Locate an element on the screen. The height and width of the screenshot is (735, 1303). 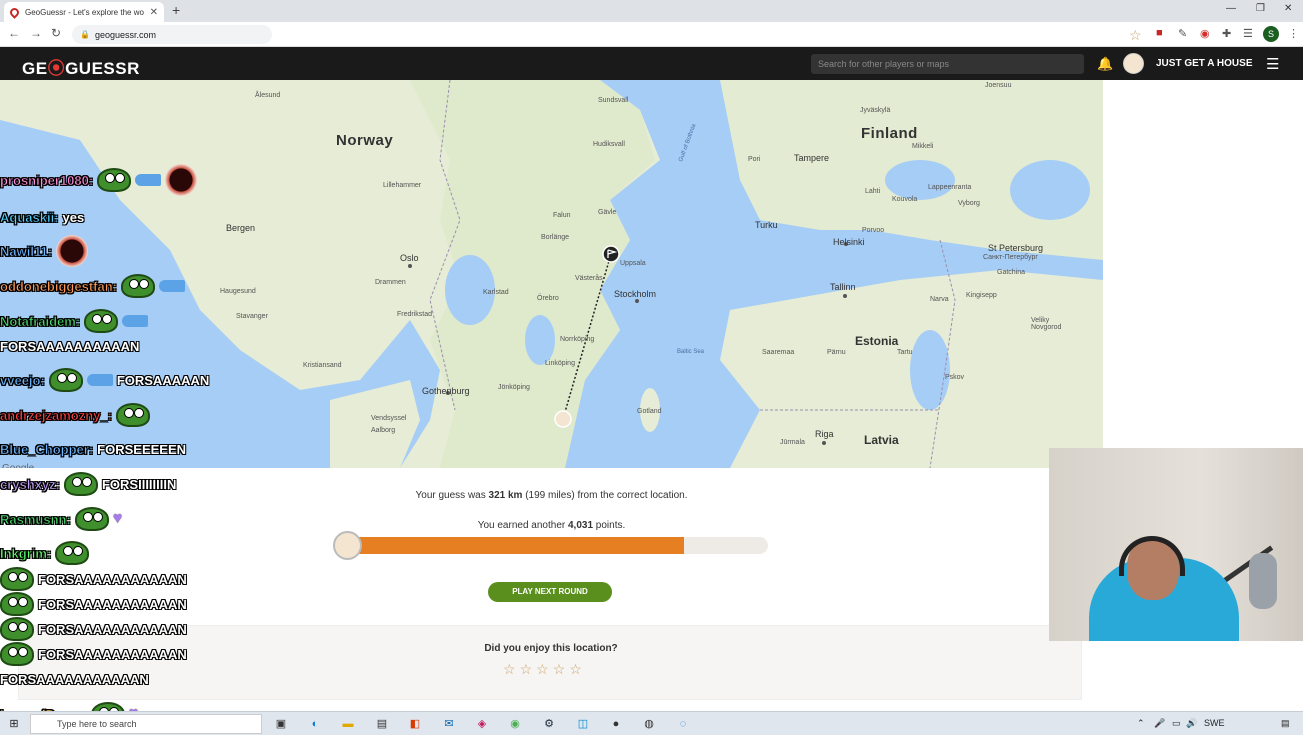
profile-avatar: S is located at coordinates (1271, 34).